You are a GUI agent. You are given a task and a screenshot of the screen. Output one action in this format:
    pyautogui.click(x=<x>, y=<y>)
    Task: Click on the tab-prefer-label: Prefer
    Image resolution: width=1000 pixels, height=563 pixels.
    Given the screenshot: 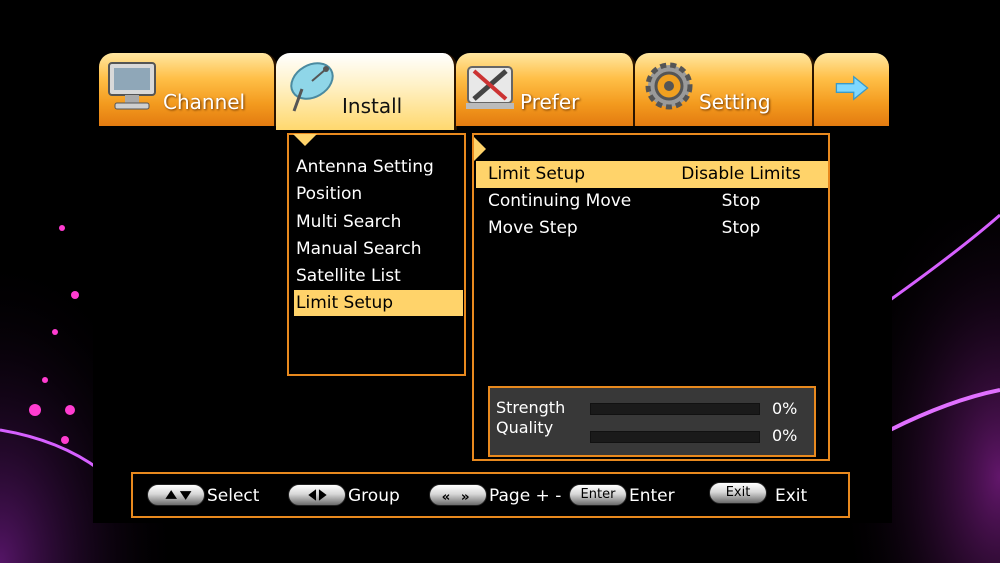 What is the action you would take?
    pyautogui.click(x=550, y=102)
    